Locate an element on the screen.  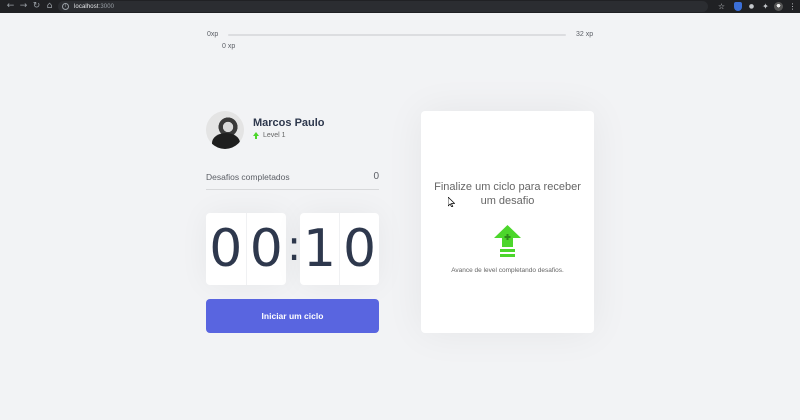
xp-min-label: 0xp is located at coordinates (213, 34).